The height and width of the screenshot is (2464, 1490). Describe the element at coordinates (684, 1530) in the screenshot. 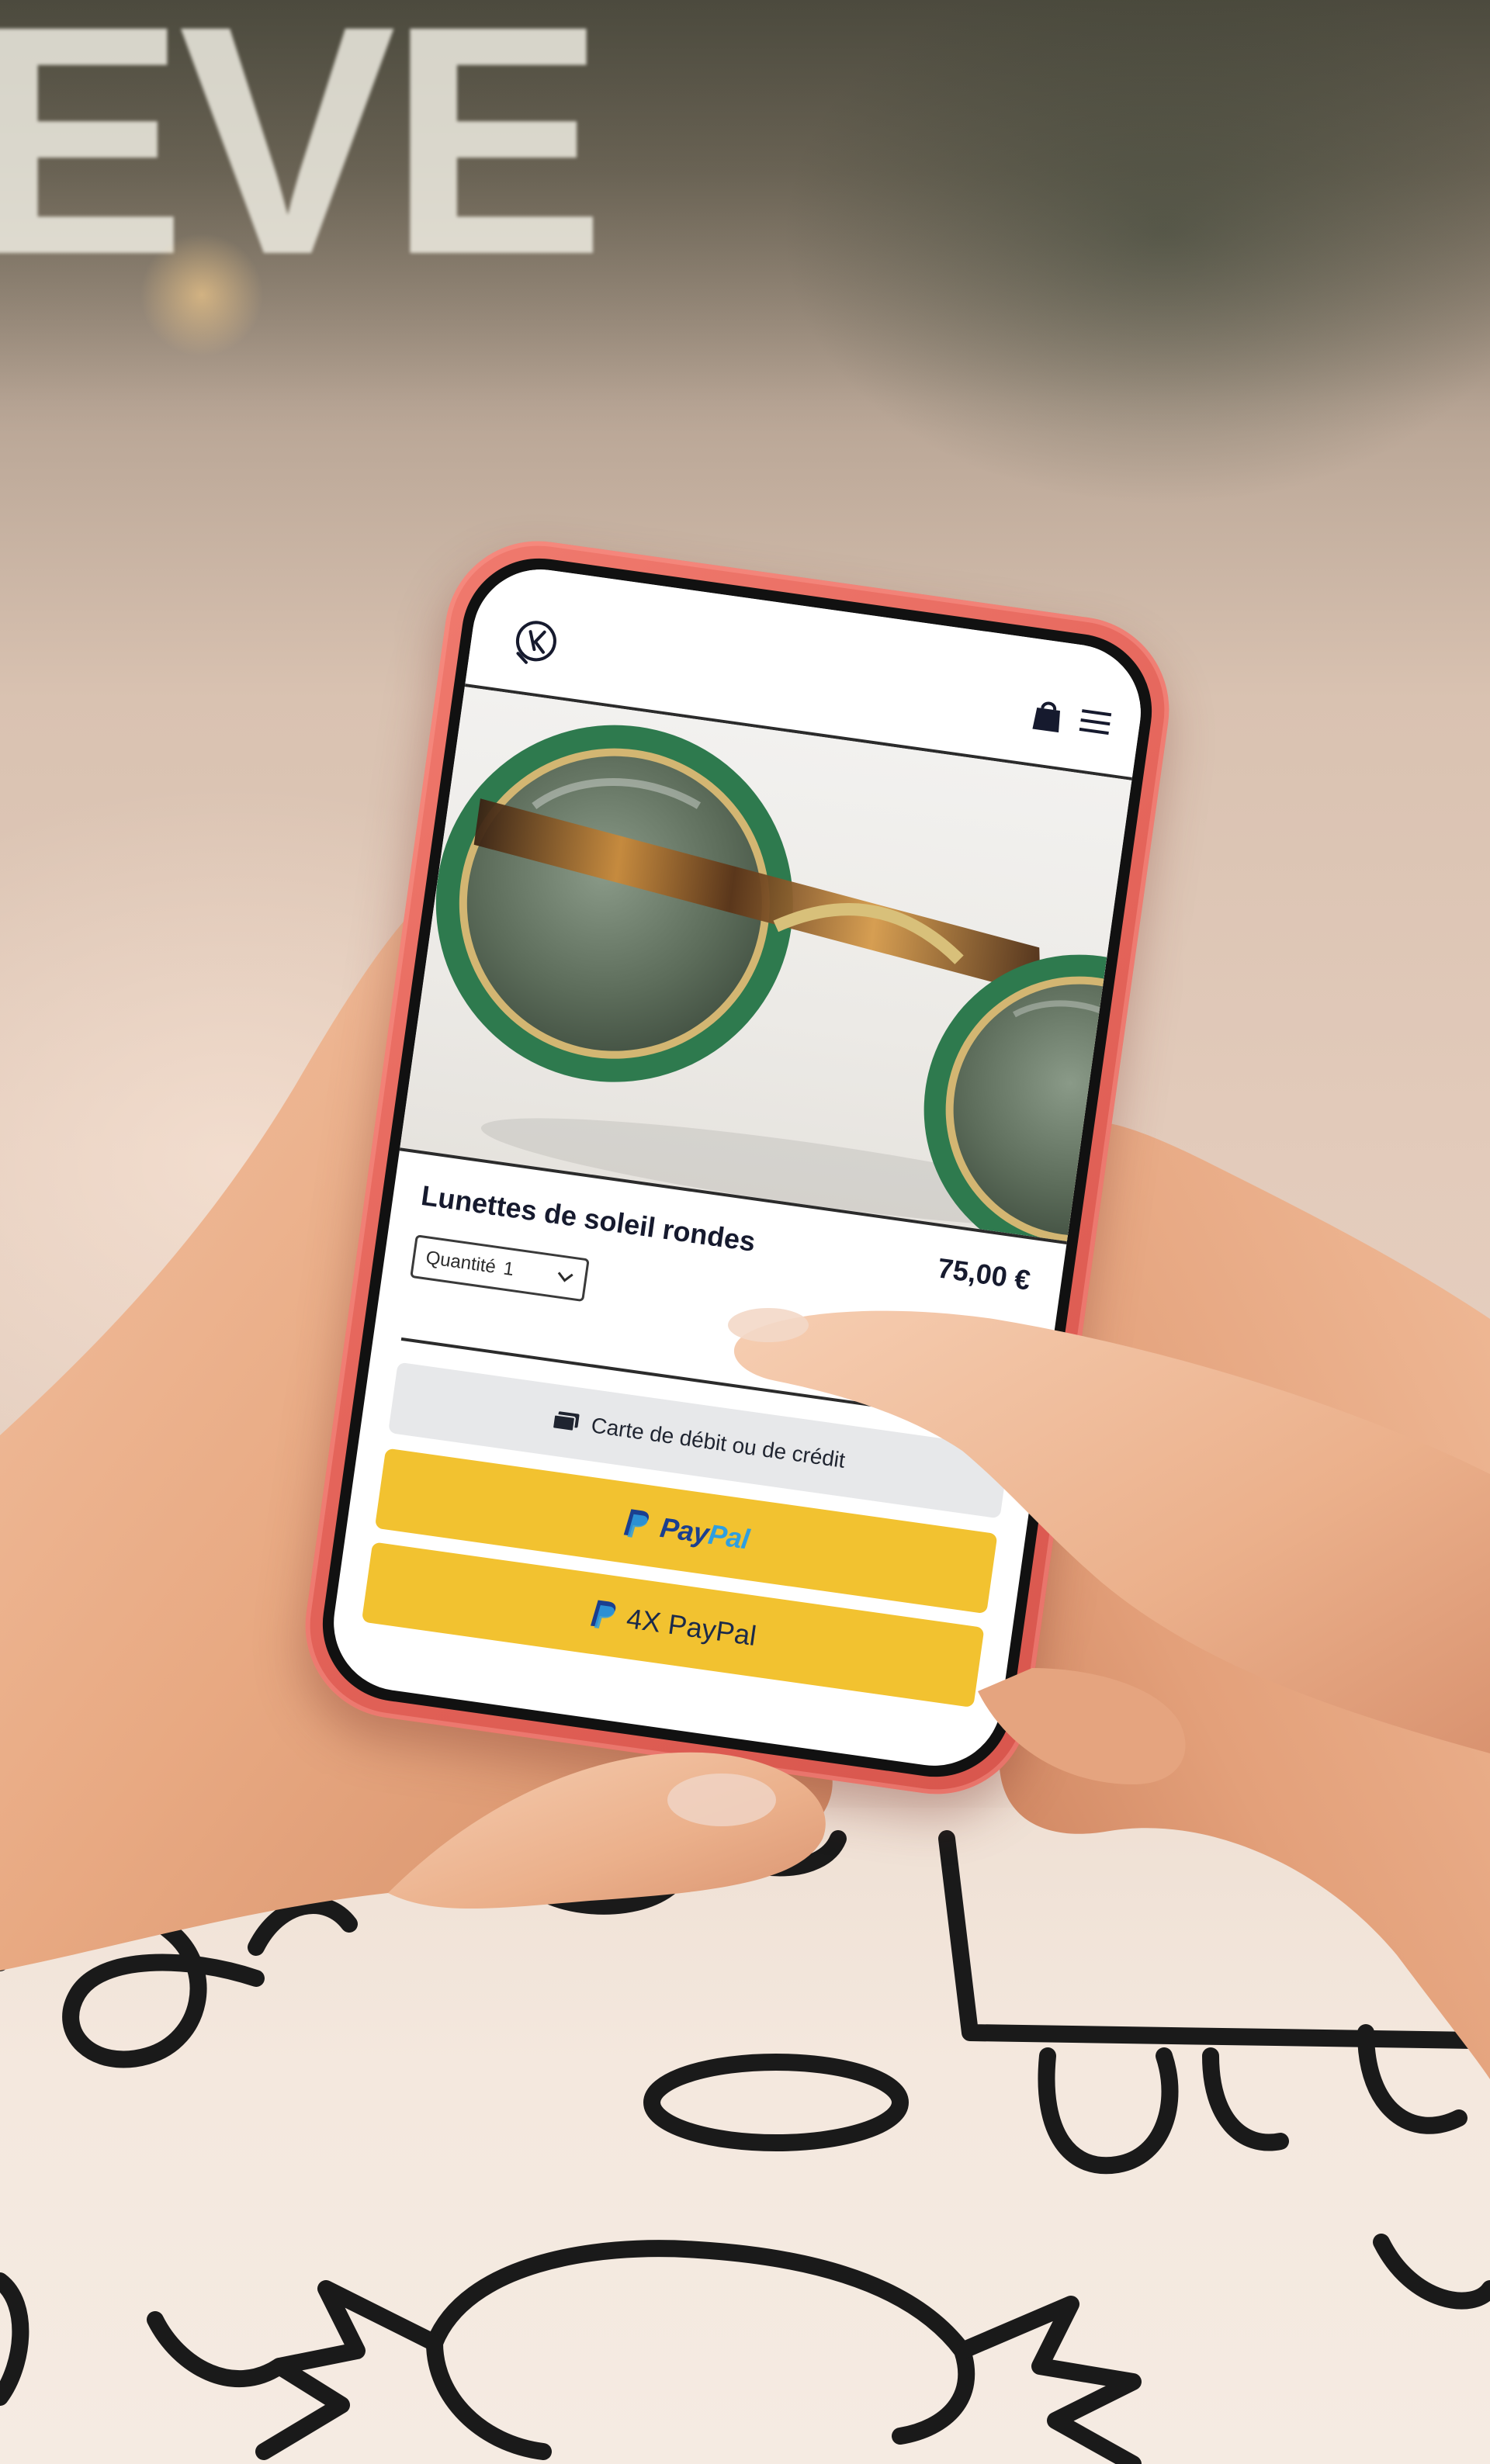

I see `paypal-word-pay: Pay` at that location.